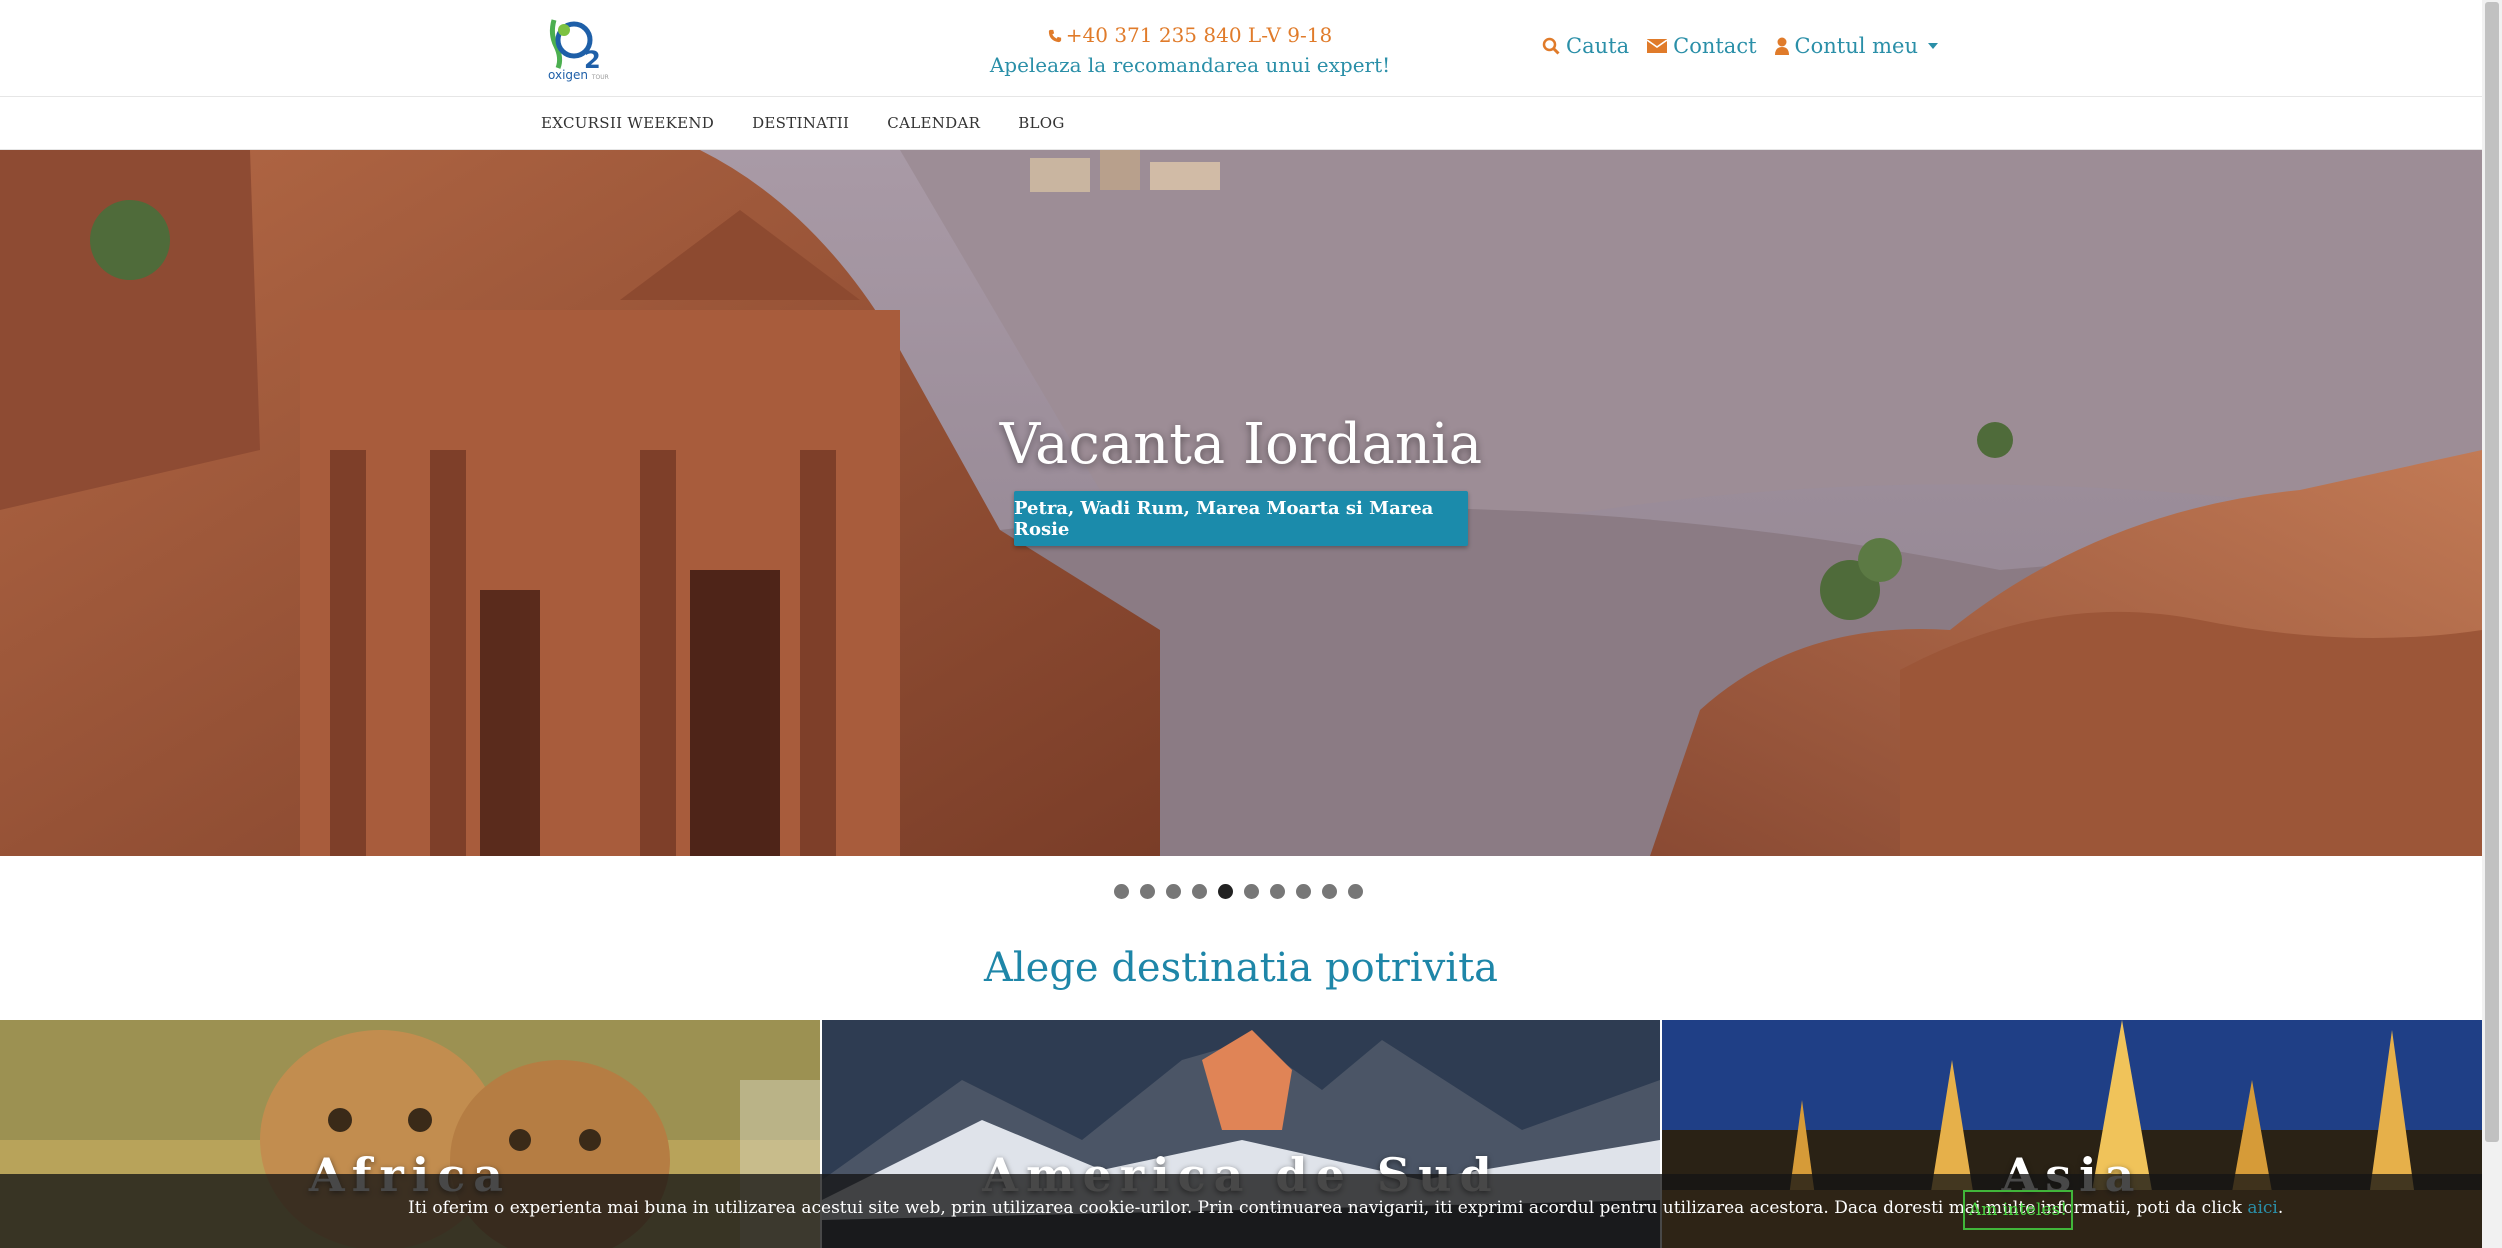 Image resolution: width=2502 pixels, height=1248 pixels. I want to click on expert-tagline: Apeleaza la recomandarea unui expert!, so click(1190, 65).